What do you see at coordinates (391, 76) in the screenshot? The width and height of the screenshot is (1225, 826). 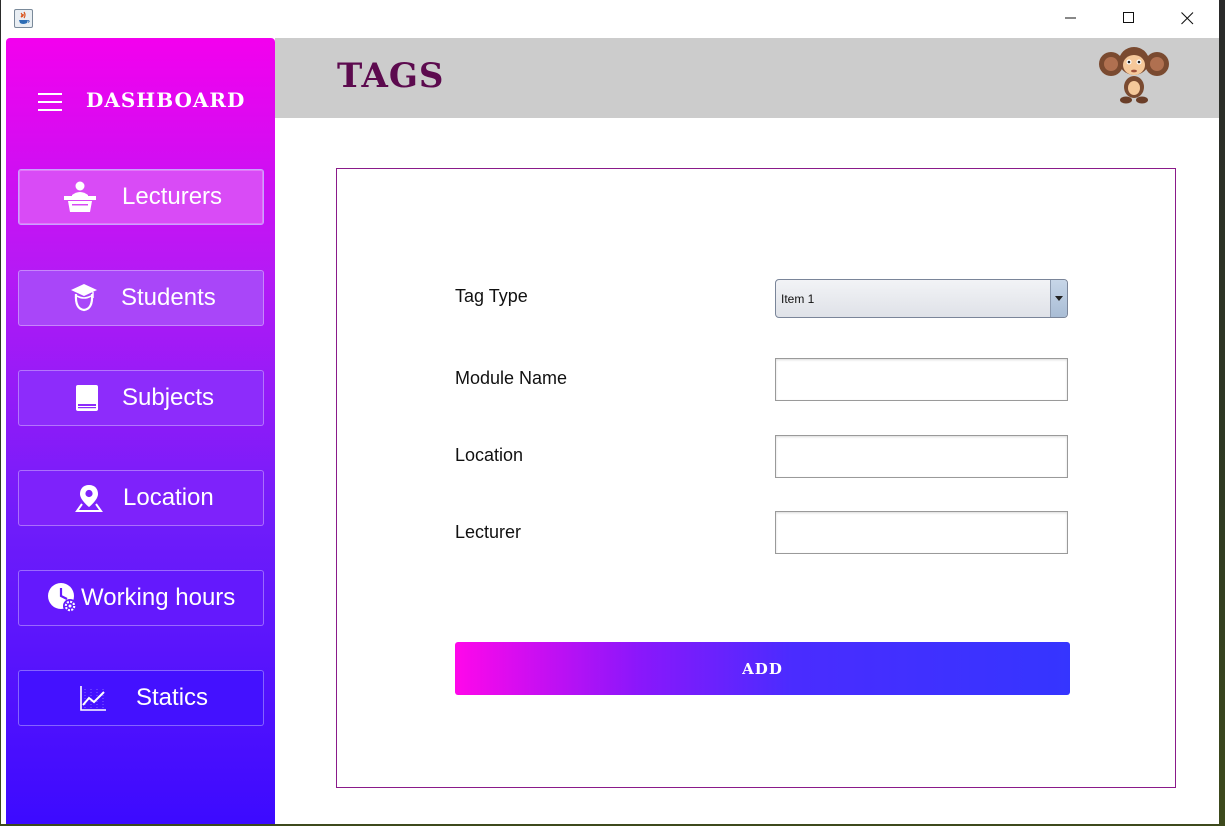 I see `page-title: TAGS` at bounding box center [391, 76].